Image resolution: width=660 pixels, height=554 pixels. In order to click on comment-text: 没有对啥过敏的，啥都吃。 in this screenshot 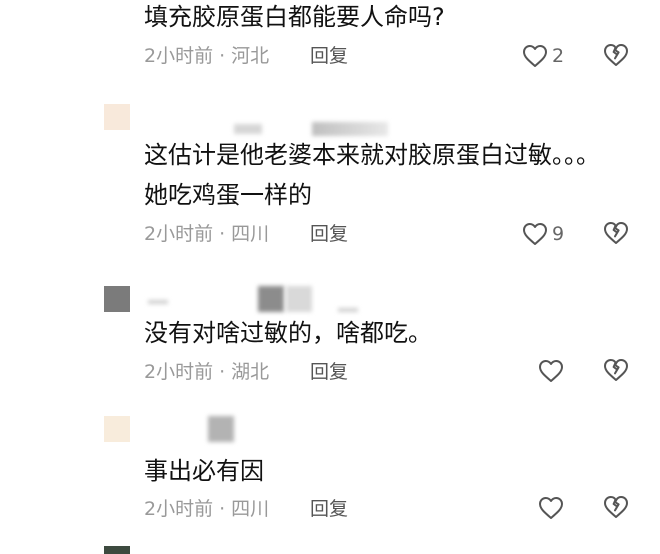, I will do `click(288, 333)`.